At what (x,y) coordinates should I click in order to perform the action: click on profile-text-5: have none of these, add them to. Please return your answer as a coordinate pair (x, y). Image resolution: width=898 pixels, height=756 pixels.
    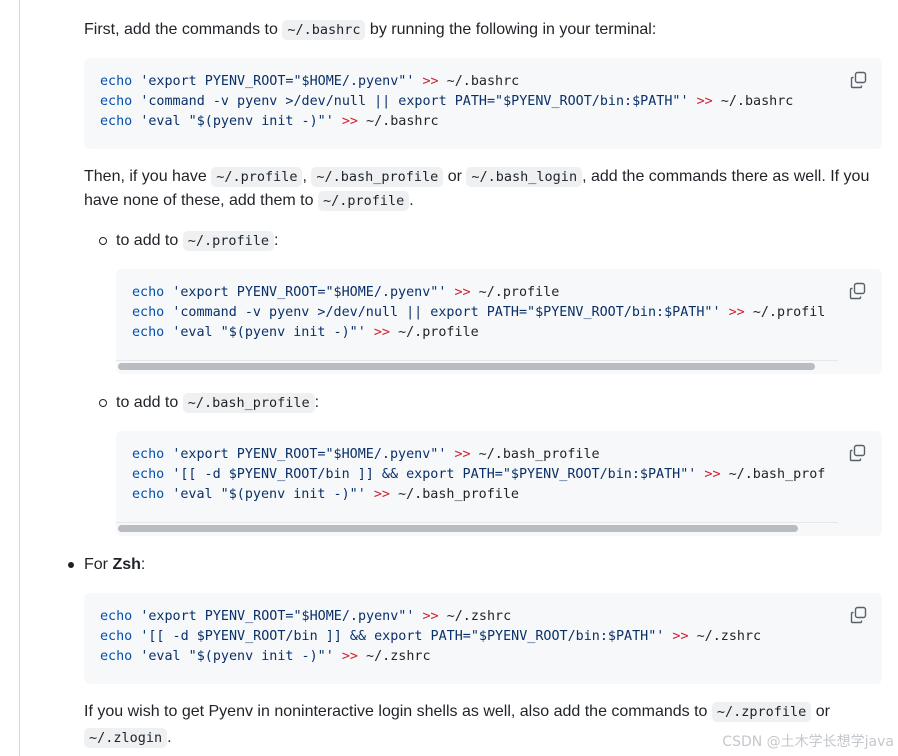
    Looking at the image, I should click on (201, 200).